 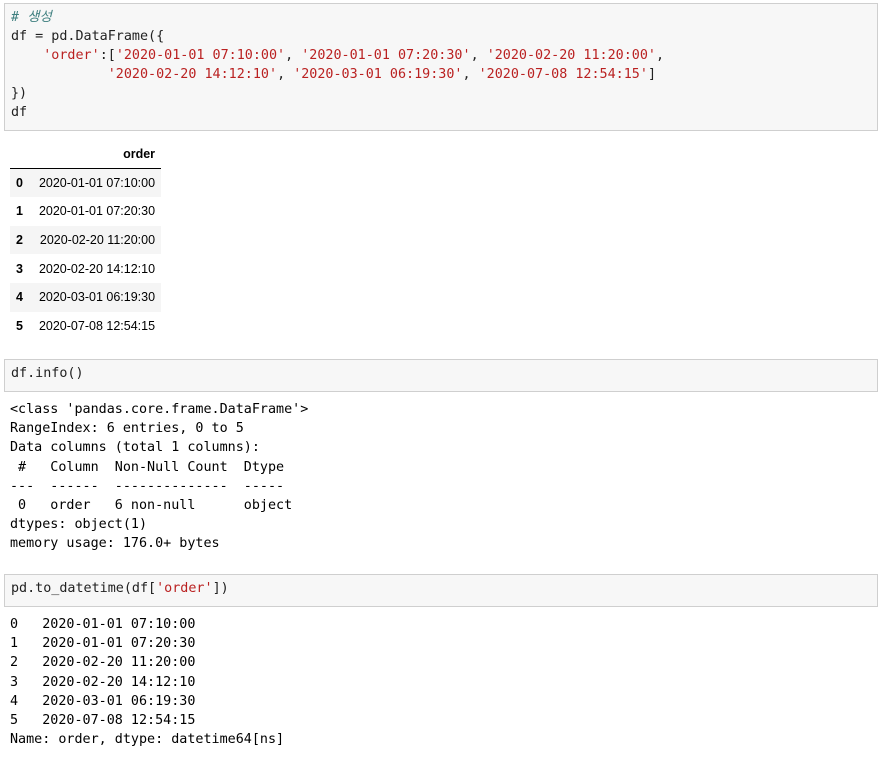 What do you see at coordinates (88, 36) in the screenshot?
I see `code-line: df = pd.DataFrame({` at bounding box center [88, 36].